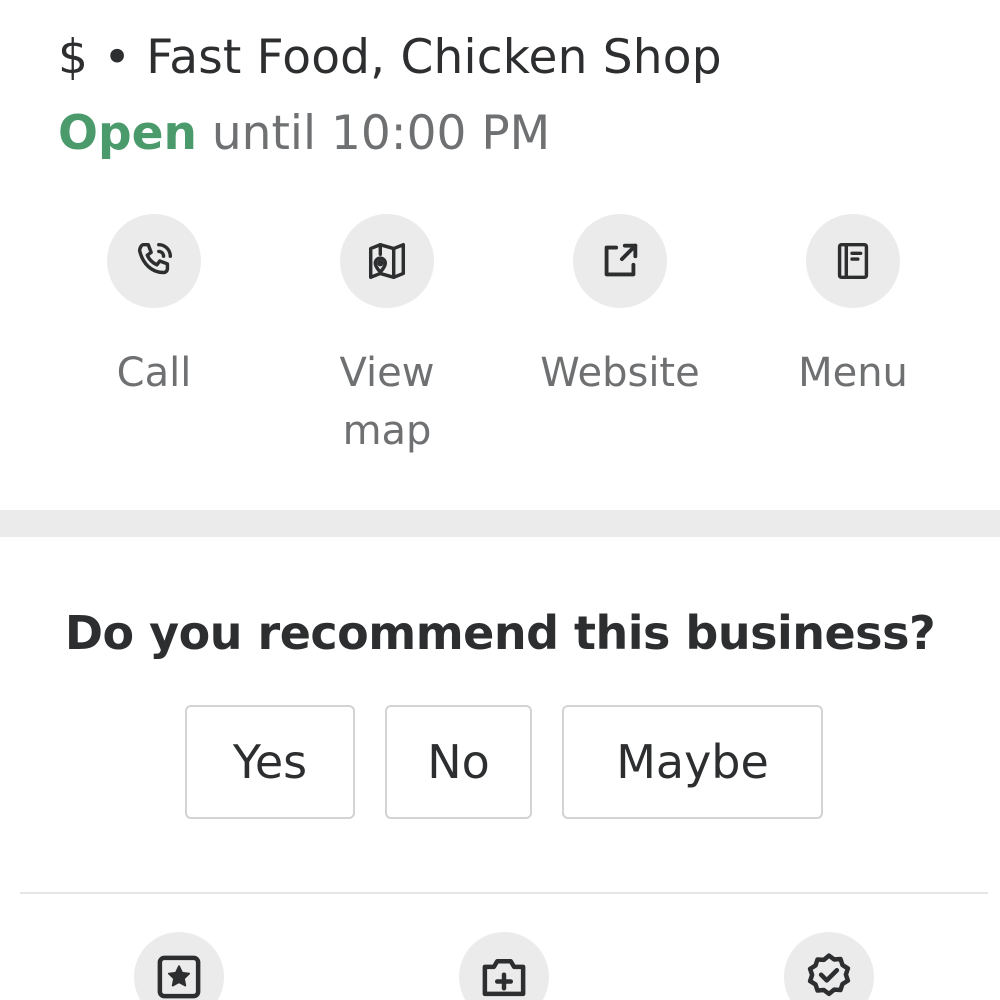  What do you see at coordinates (500, 633) in the screenshot?
I see `recommend-question: Do you recommend this business?` at bounding box center [500, 633].